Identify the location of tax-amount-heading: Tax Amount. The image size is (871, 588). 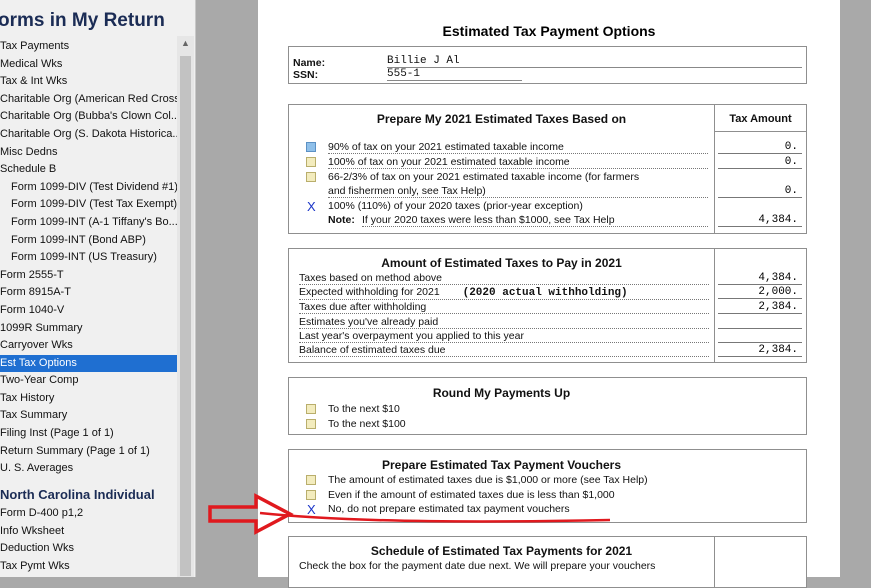
(760, 119).